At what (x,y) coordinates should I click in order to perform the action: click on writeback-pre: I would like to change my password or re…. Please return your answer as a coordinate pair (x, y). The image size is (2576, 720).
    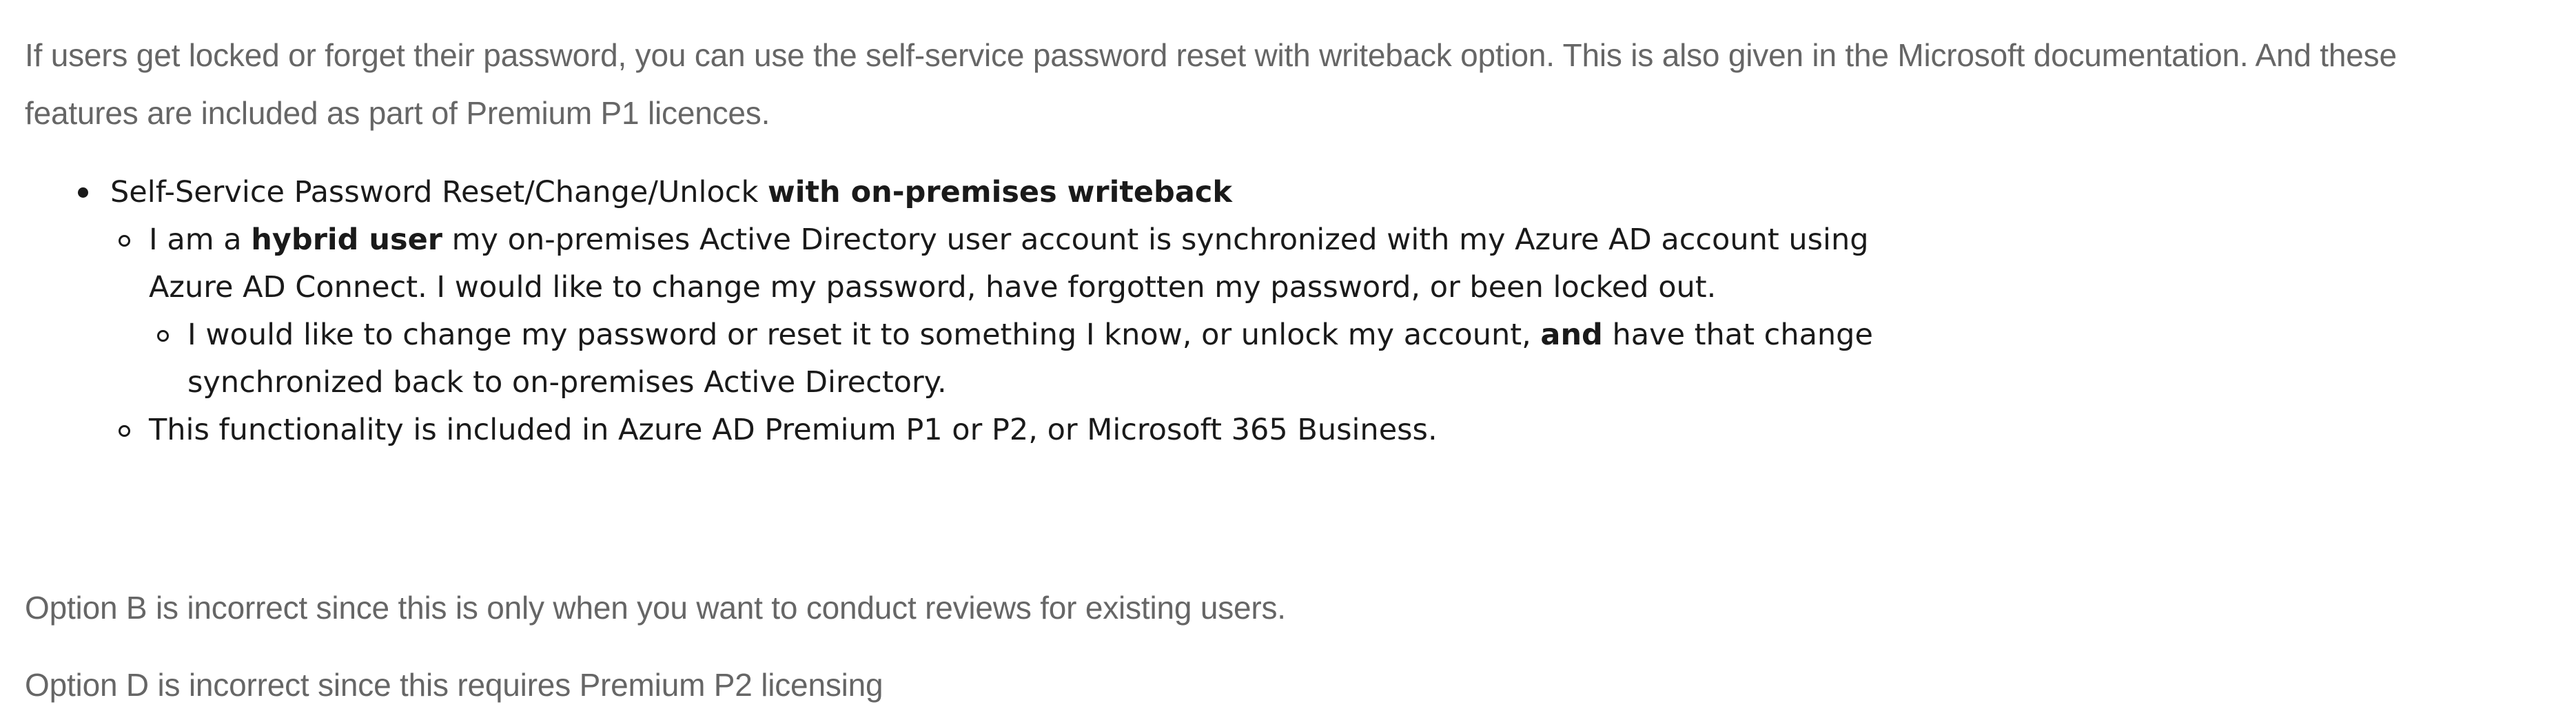
    Looking at the image, I should click on (864, 335).